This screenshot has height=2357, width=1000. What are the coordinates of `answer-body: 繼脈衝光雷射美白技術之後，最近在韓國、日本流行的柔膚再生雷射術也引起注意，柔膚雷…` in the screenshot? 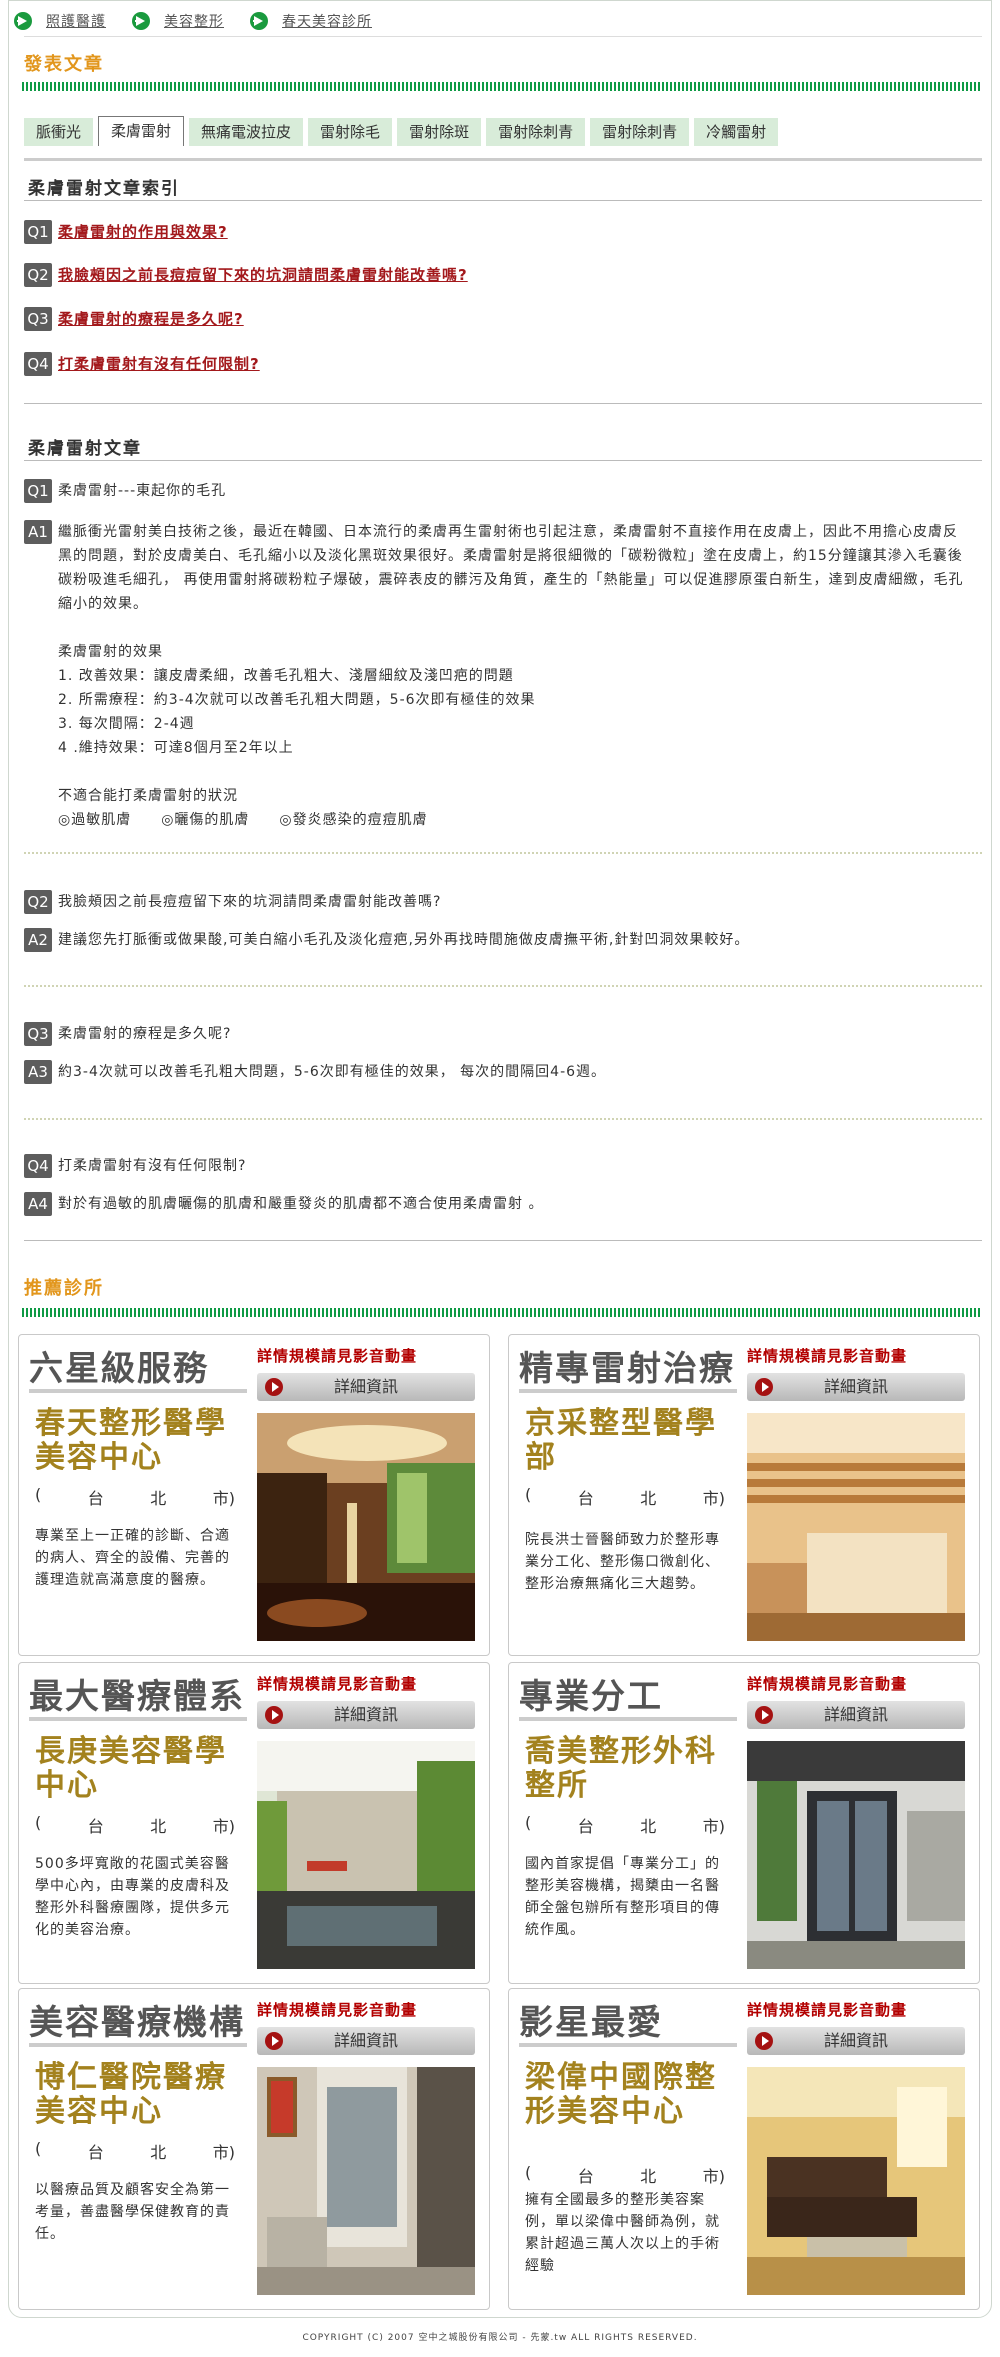 It's located at (511, 676).